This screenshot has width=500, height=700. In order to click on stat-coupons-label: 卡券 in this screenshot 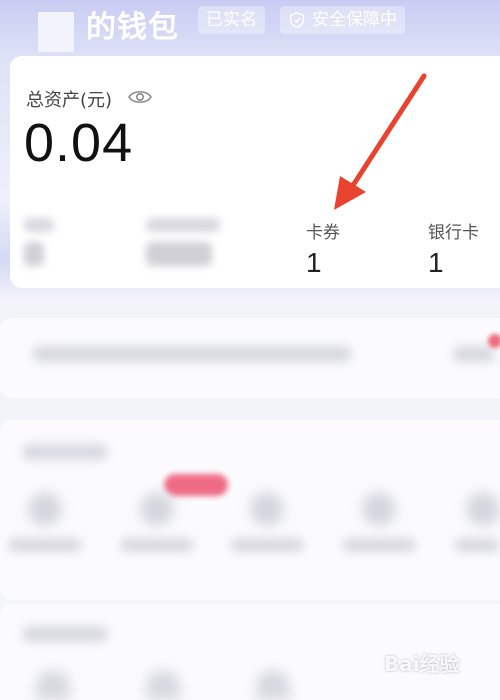, I will do `click(323, 233)`.